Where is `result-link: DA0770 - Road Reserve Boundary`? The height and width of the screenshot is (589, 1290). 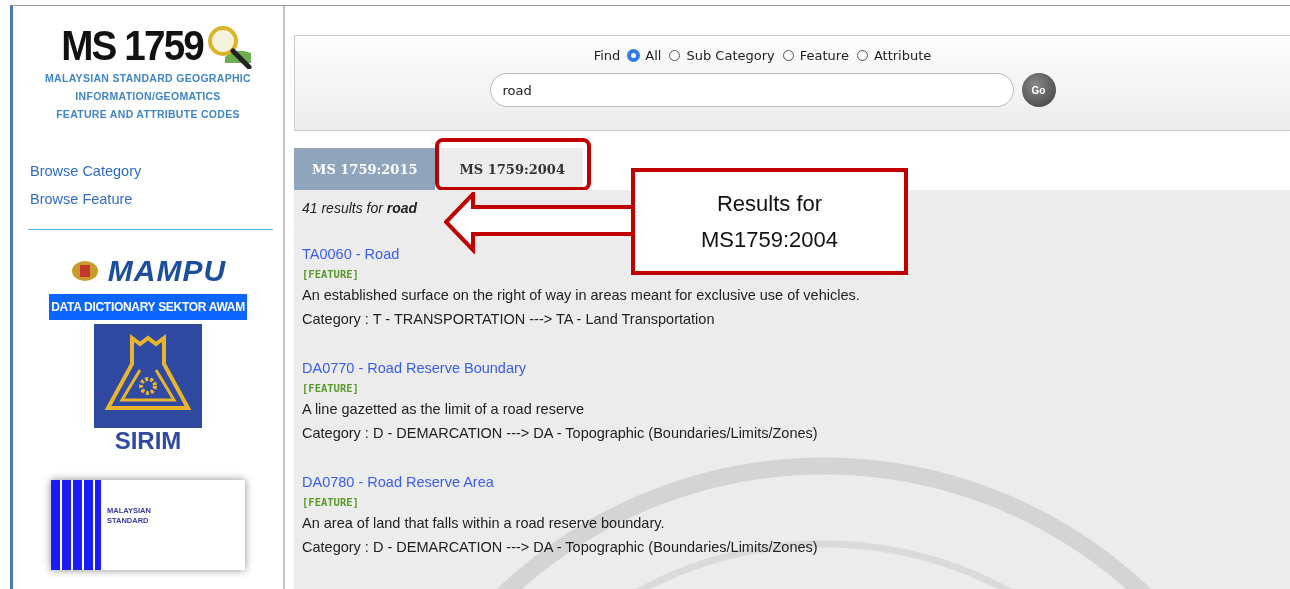
result-link: DA0770 - Road Reserve Boundary is located at coordinates (414, 368).